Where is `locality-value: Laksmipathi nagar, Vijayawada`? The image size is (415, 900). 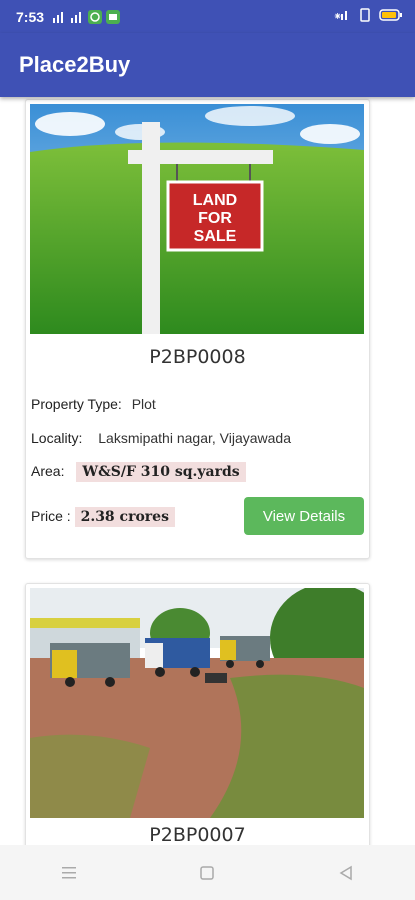
locality-value: Laksmipathi nagar, Vijayawada is located at coordinates (195, 438).